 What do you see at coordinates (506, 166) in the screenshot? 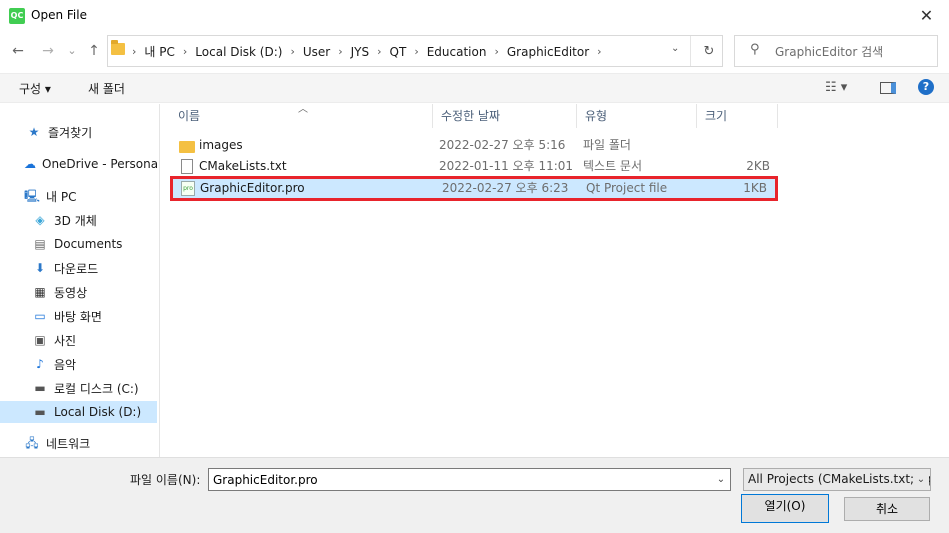
I see `file-date: 2022-01-11 오후 11:01` at bounding box center [506, 166].